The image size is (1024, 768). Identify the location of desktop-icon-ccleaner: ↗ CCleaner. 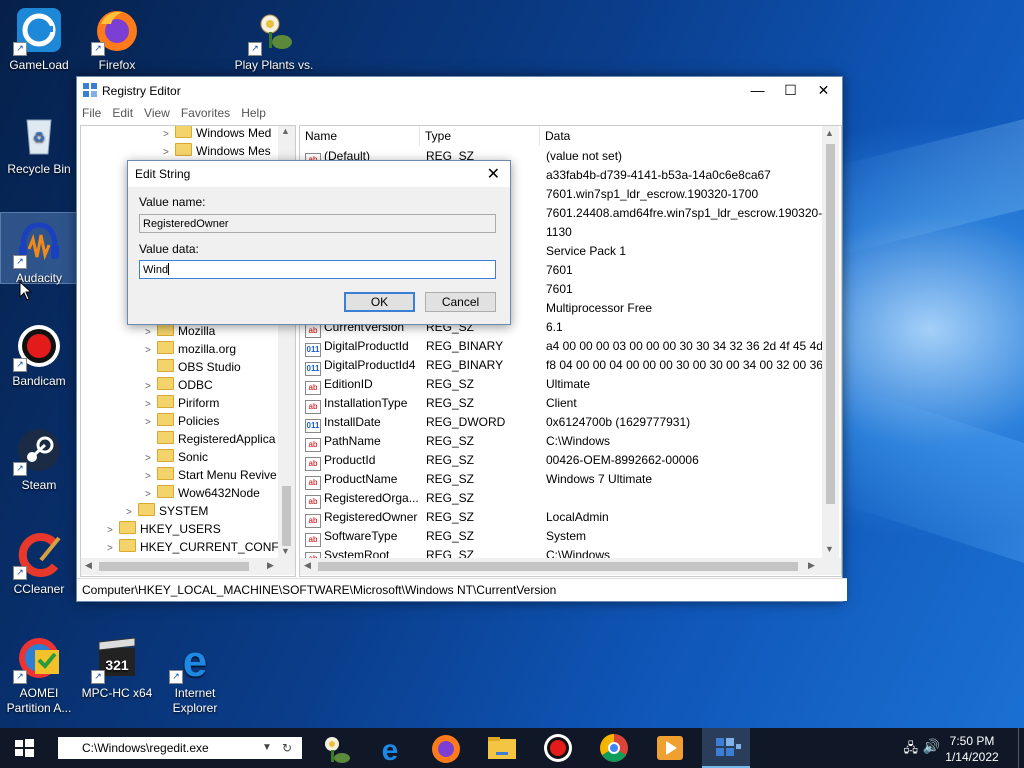
(39, 562).